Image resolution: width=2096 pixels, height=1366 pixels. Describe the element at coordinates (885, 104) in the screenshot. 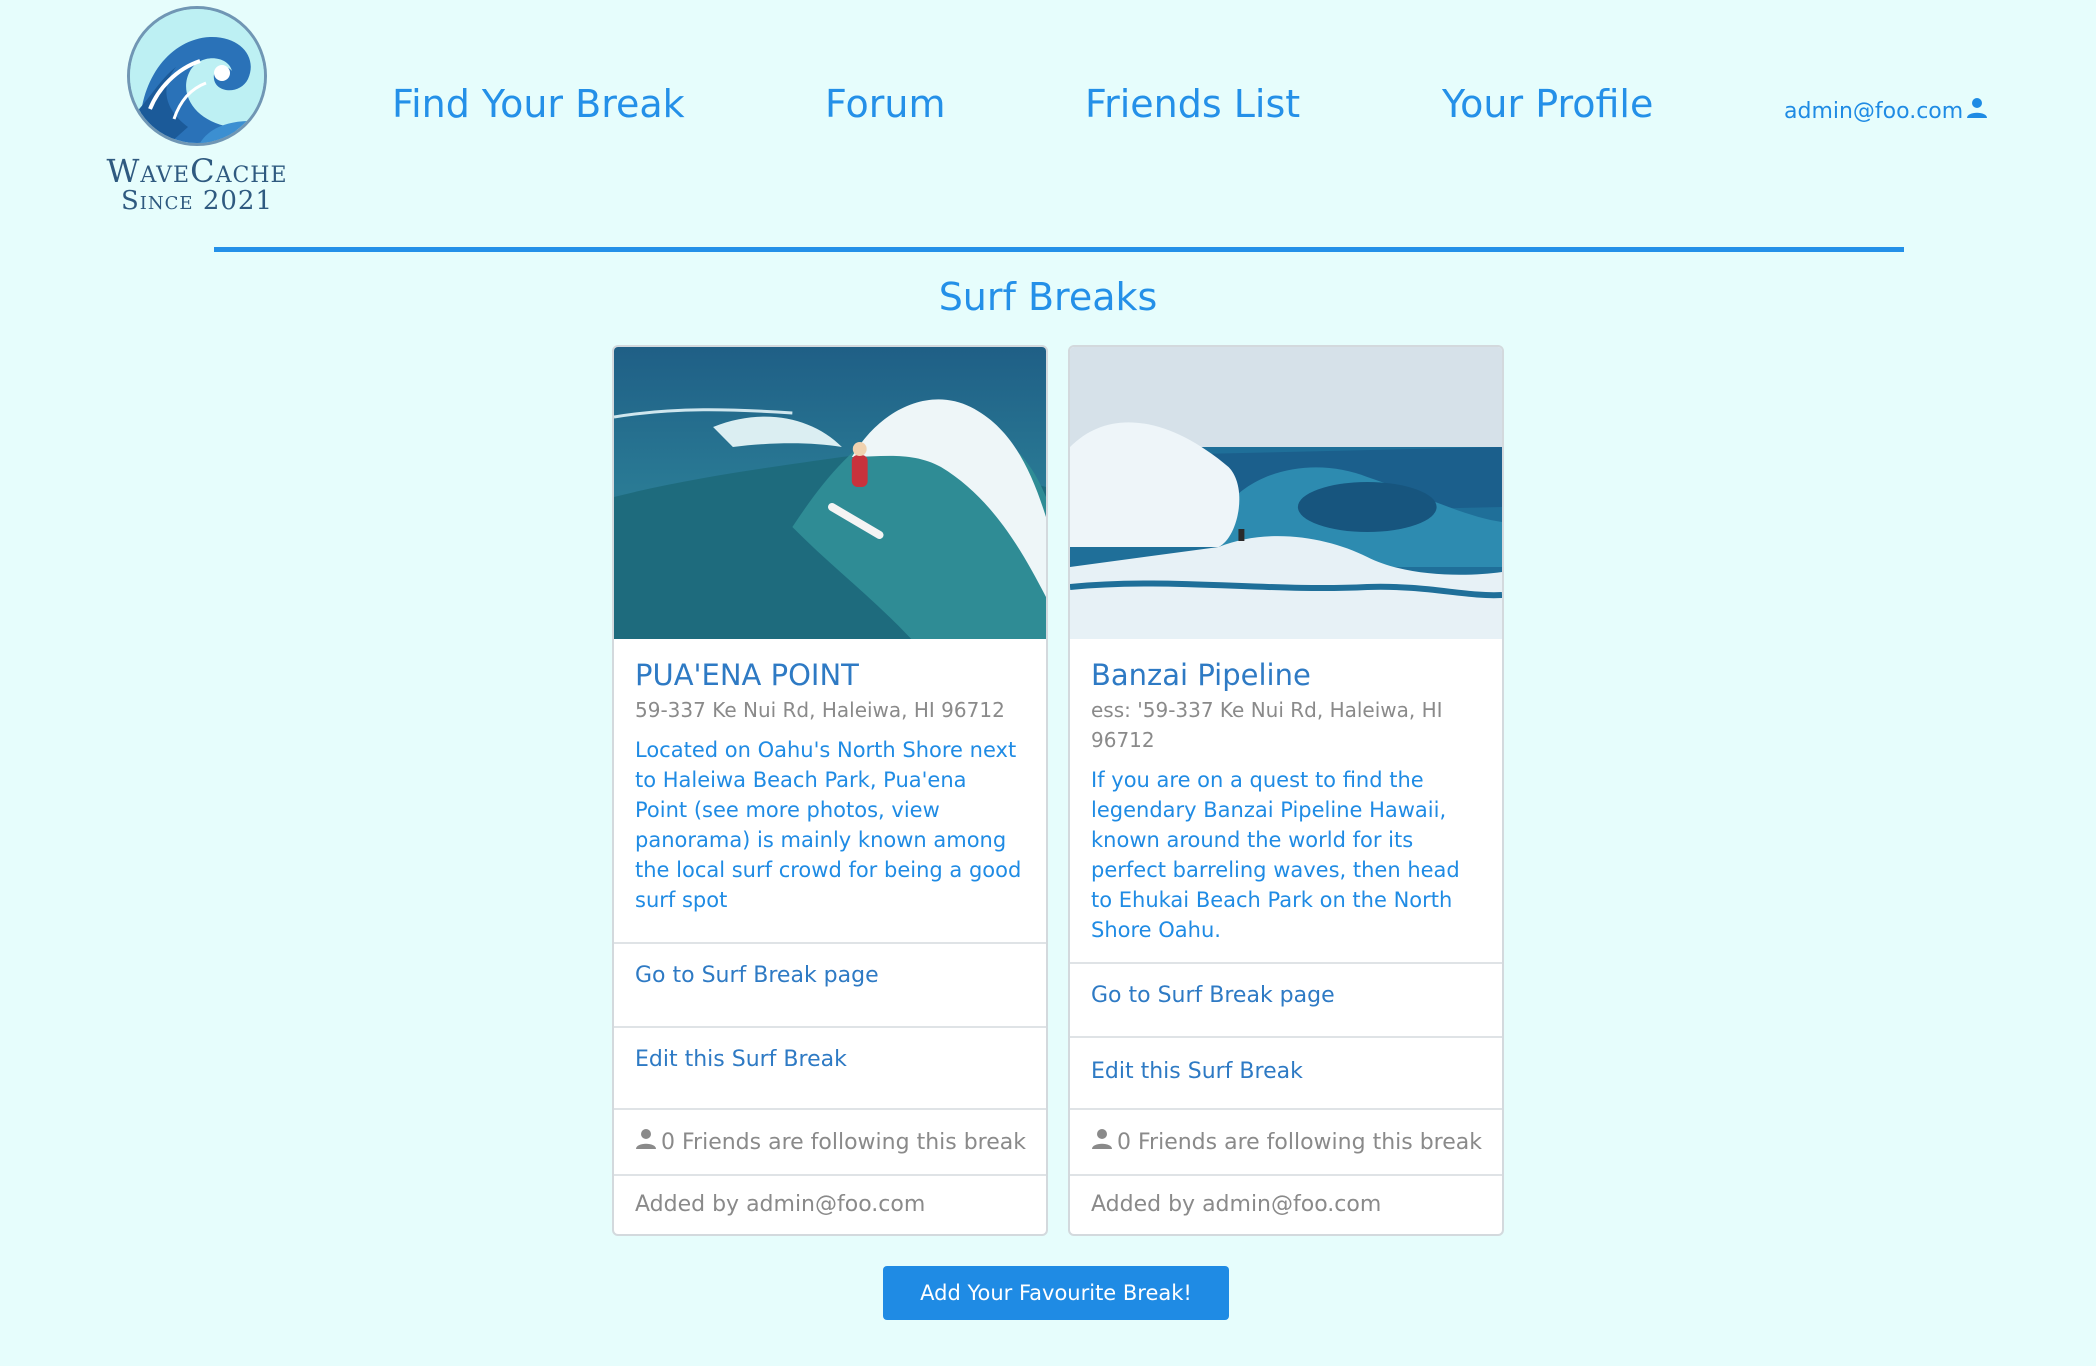

I see `nav-forum: Forum` at that location.